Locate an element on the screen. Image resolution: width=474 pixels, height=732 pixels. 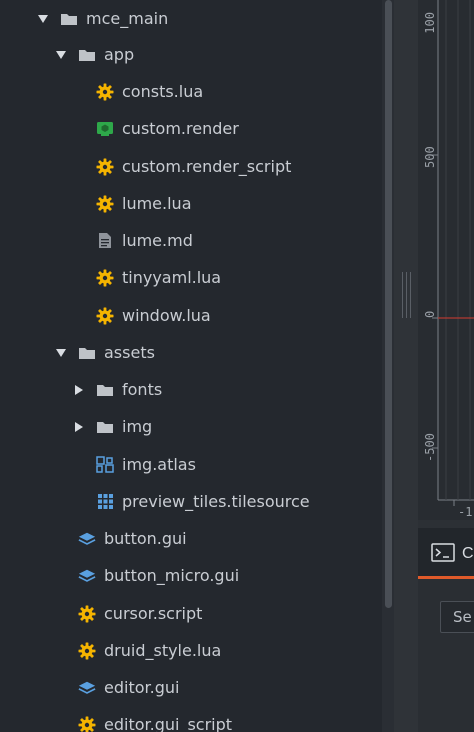
curve-editor-pane: 100 500 0 -500 -1 C Se is located at coordinates (446, 366).